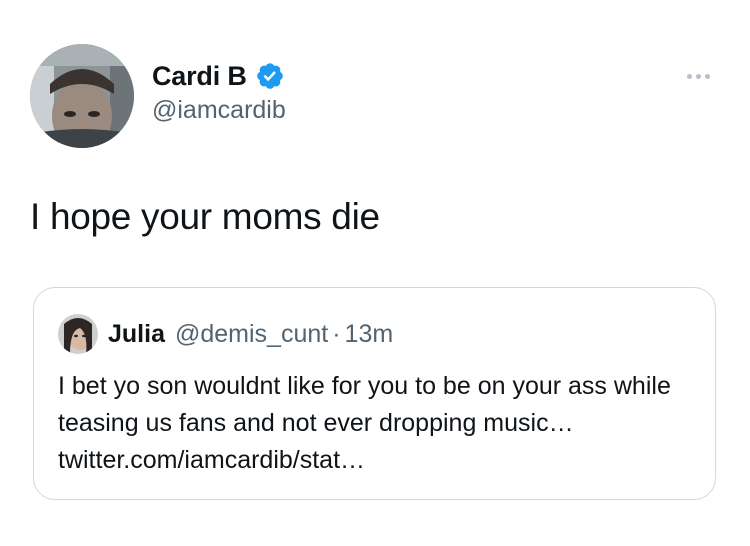 The image size is (750, 546). I want to click on author-avatar, so click(82, 96).